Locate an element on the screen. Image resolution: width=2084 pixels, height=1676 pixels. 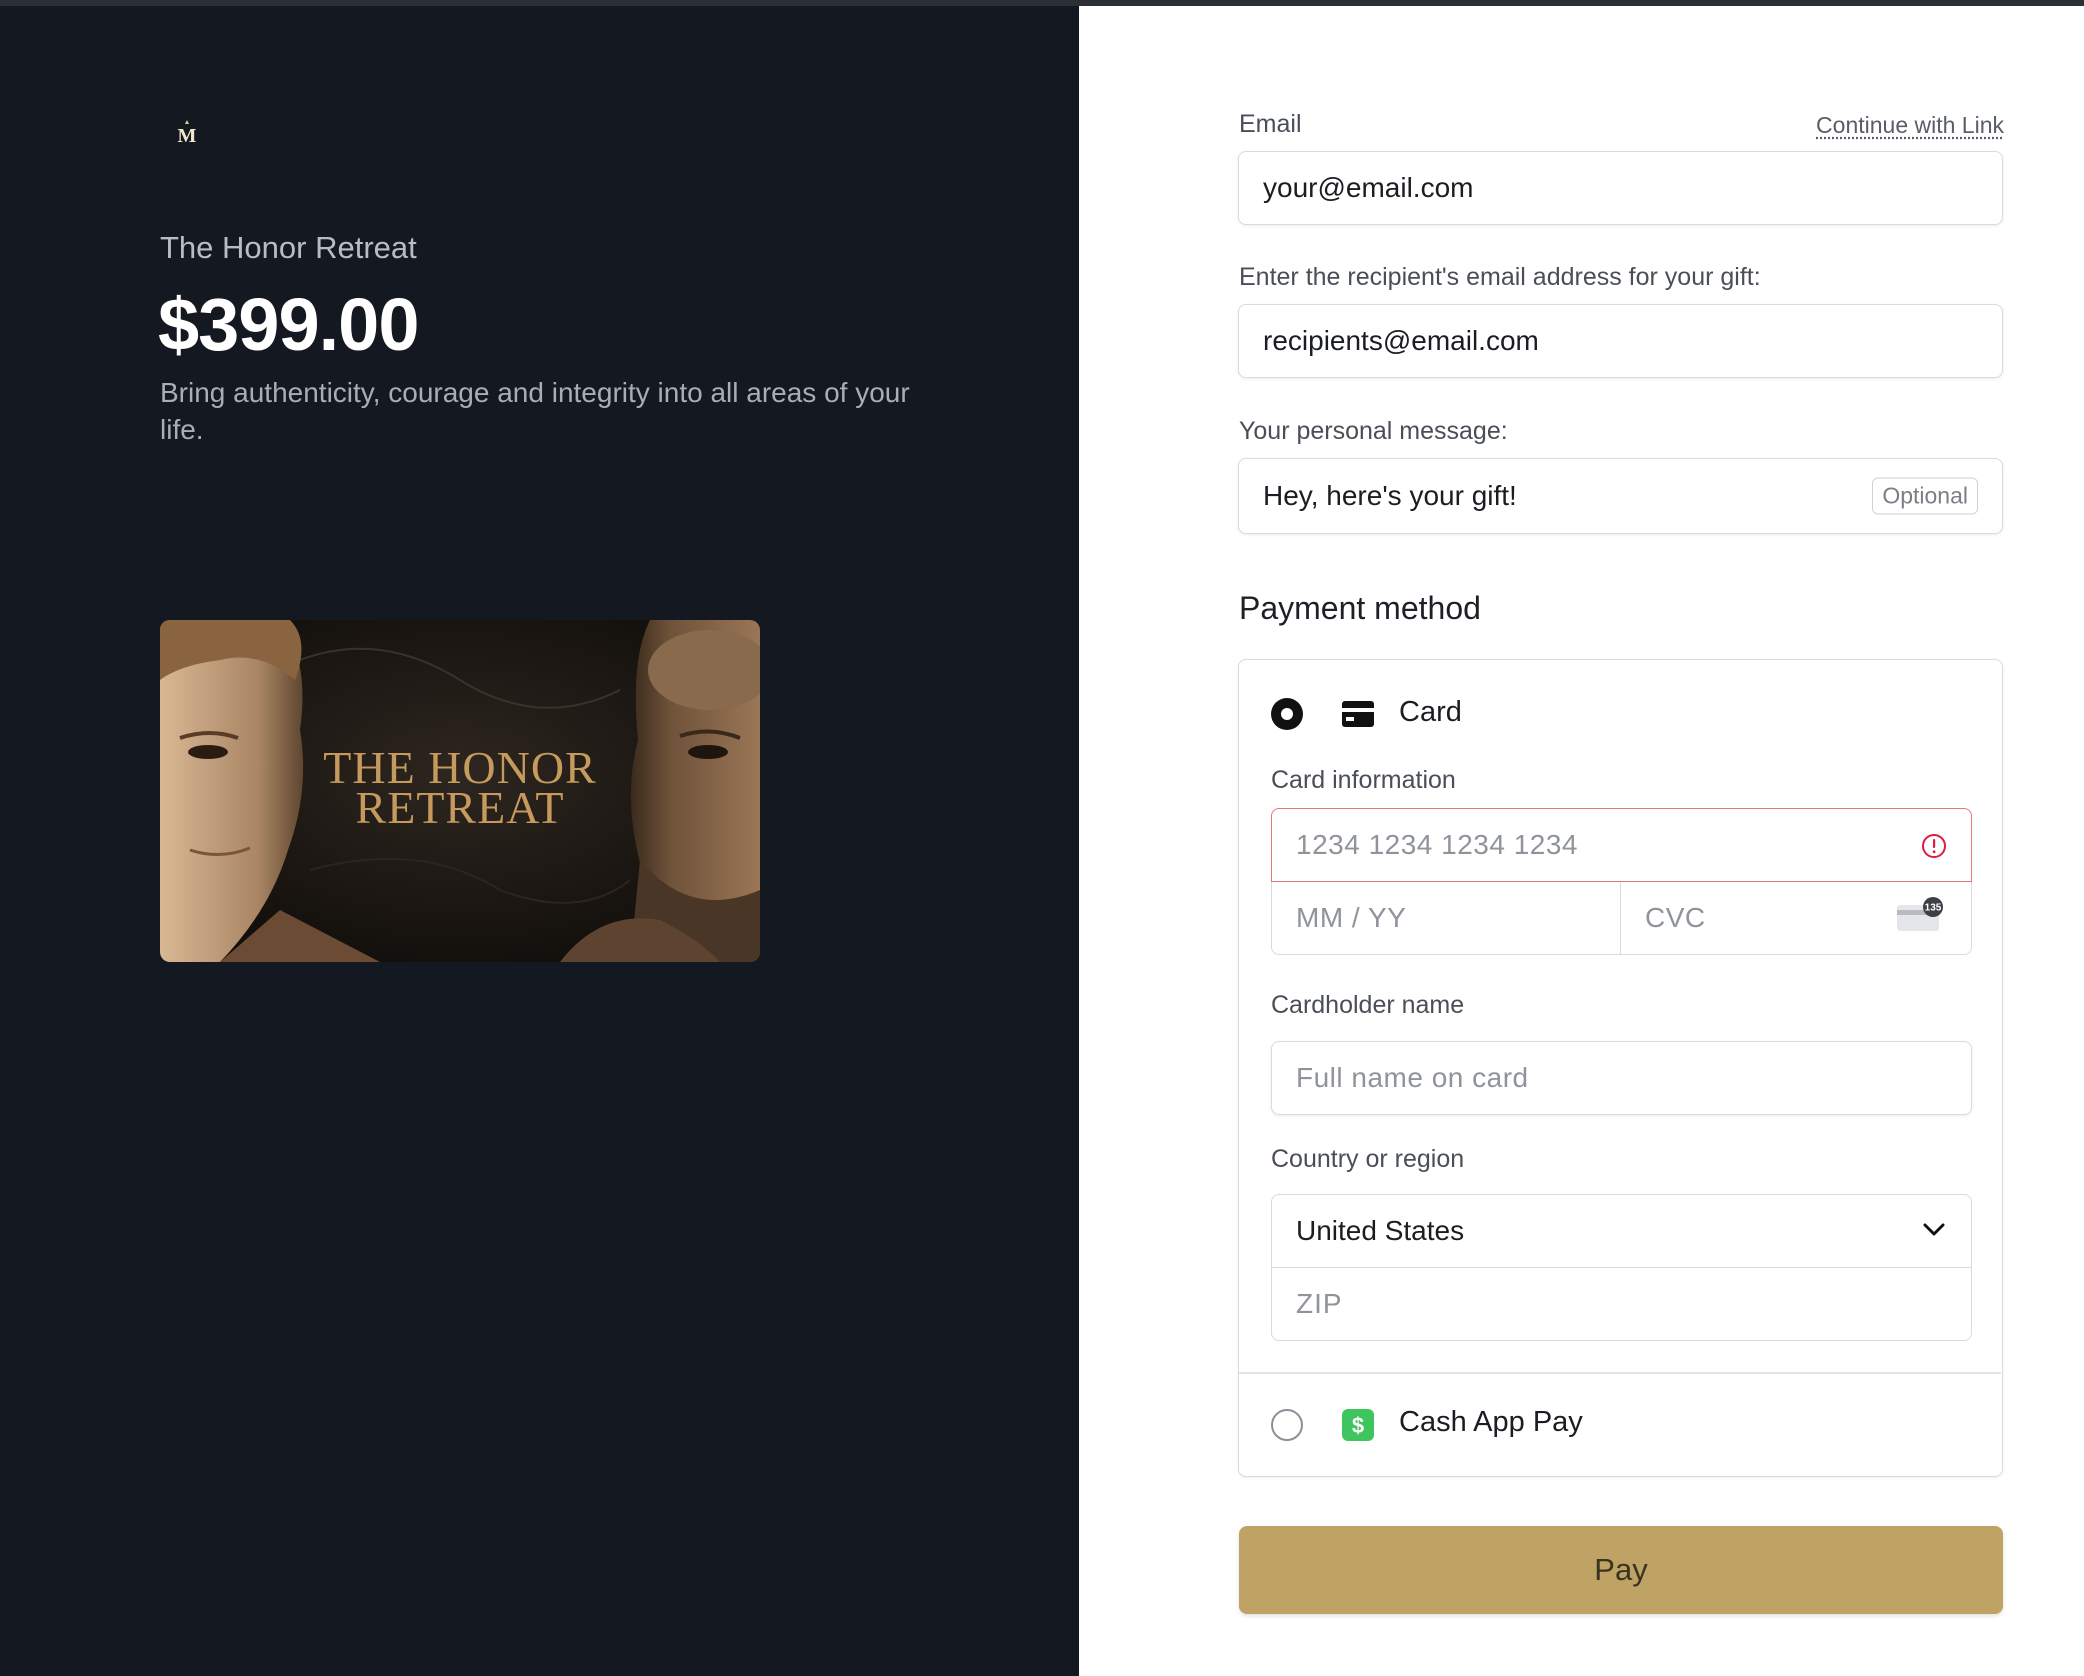
payment-option-divider is located at coordinates (1620, 1373).